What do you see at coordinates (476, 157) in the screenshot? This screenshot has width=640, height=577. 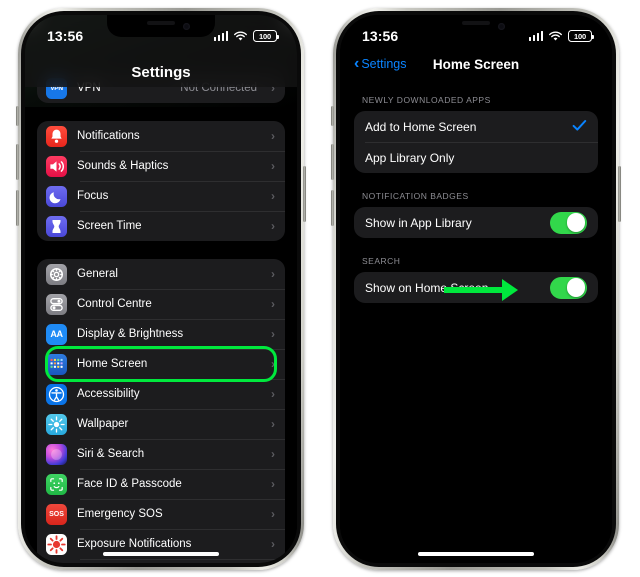 I see `settings-row-app-library-only: App Library Only` at bounding box center [476, 157].